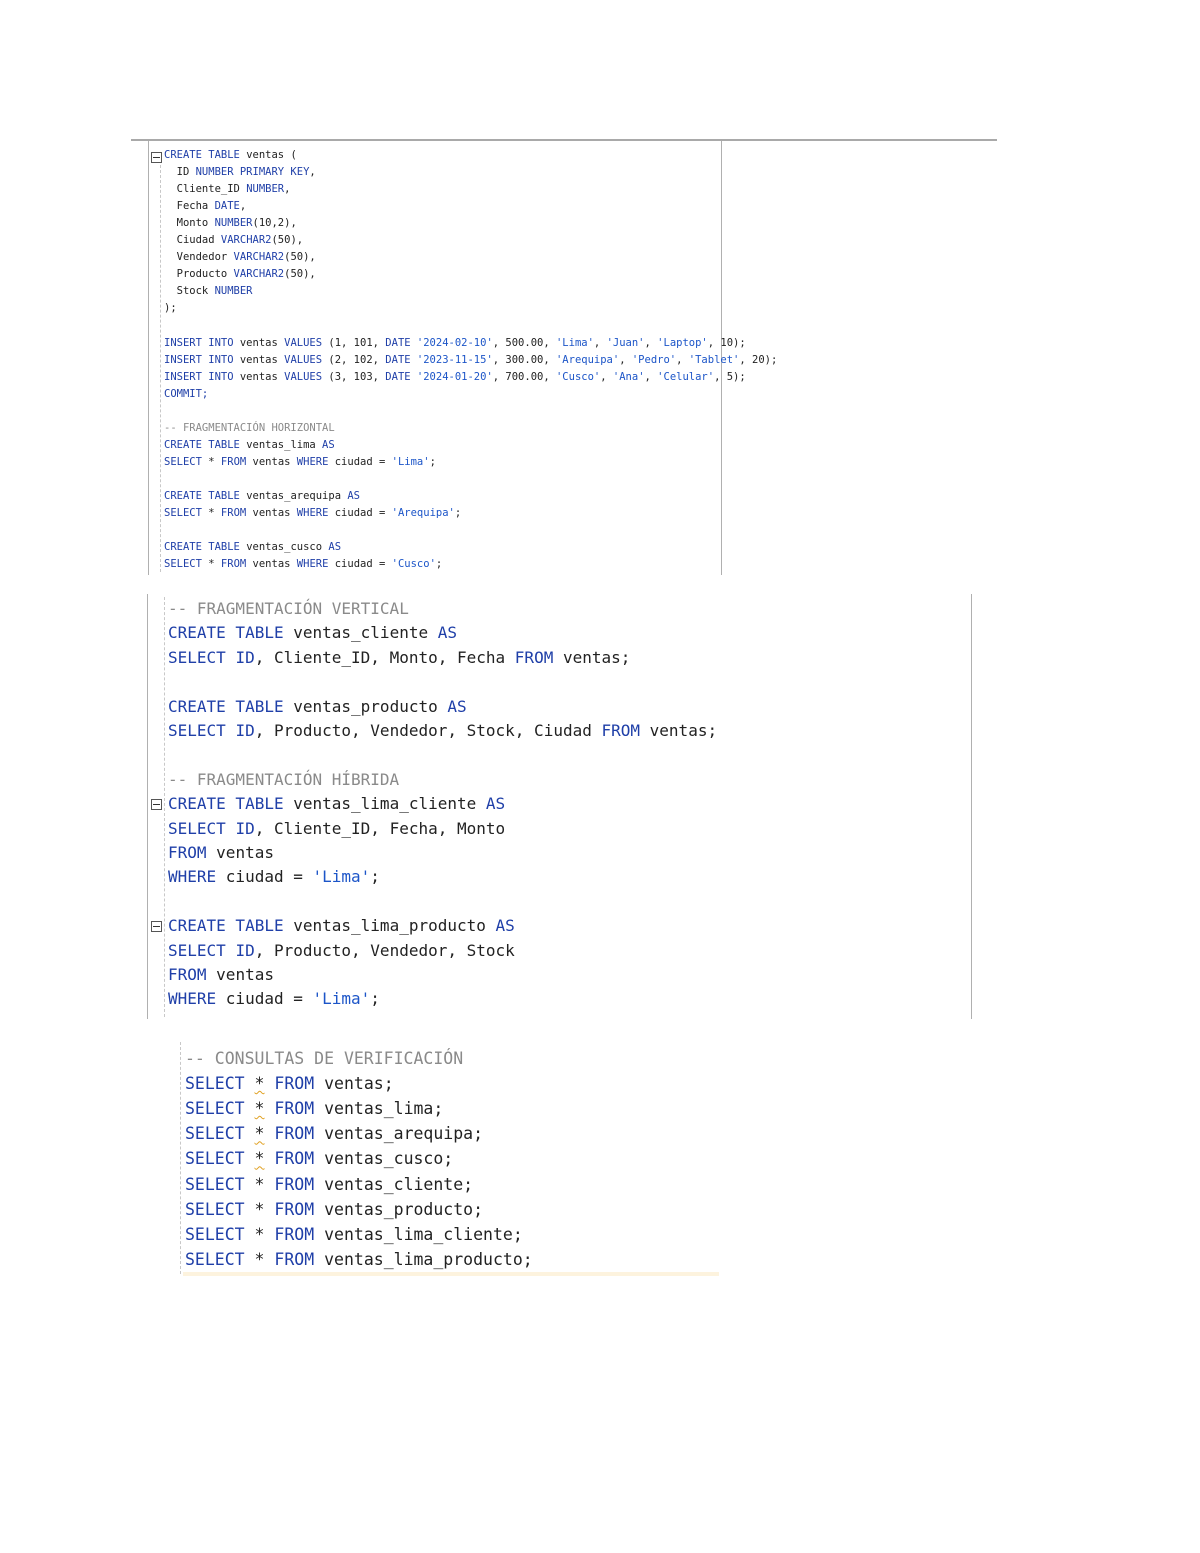 This screenshot has height=1553, width=1200. I want to click on code-line: Monto NUMBER(10,2),, so click(230, 223).